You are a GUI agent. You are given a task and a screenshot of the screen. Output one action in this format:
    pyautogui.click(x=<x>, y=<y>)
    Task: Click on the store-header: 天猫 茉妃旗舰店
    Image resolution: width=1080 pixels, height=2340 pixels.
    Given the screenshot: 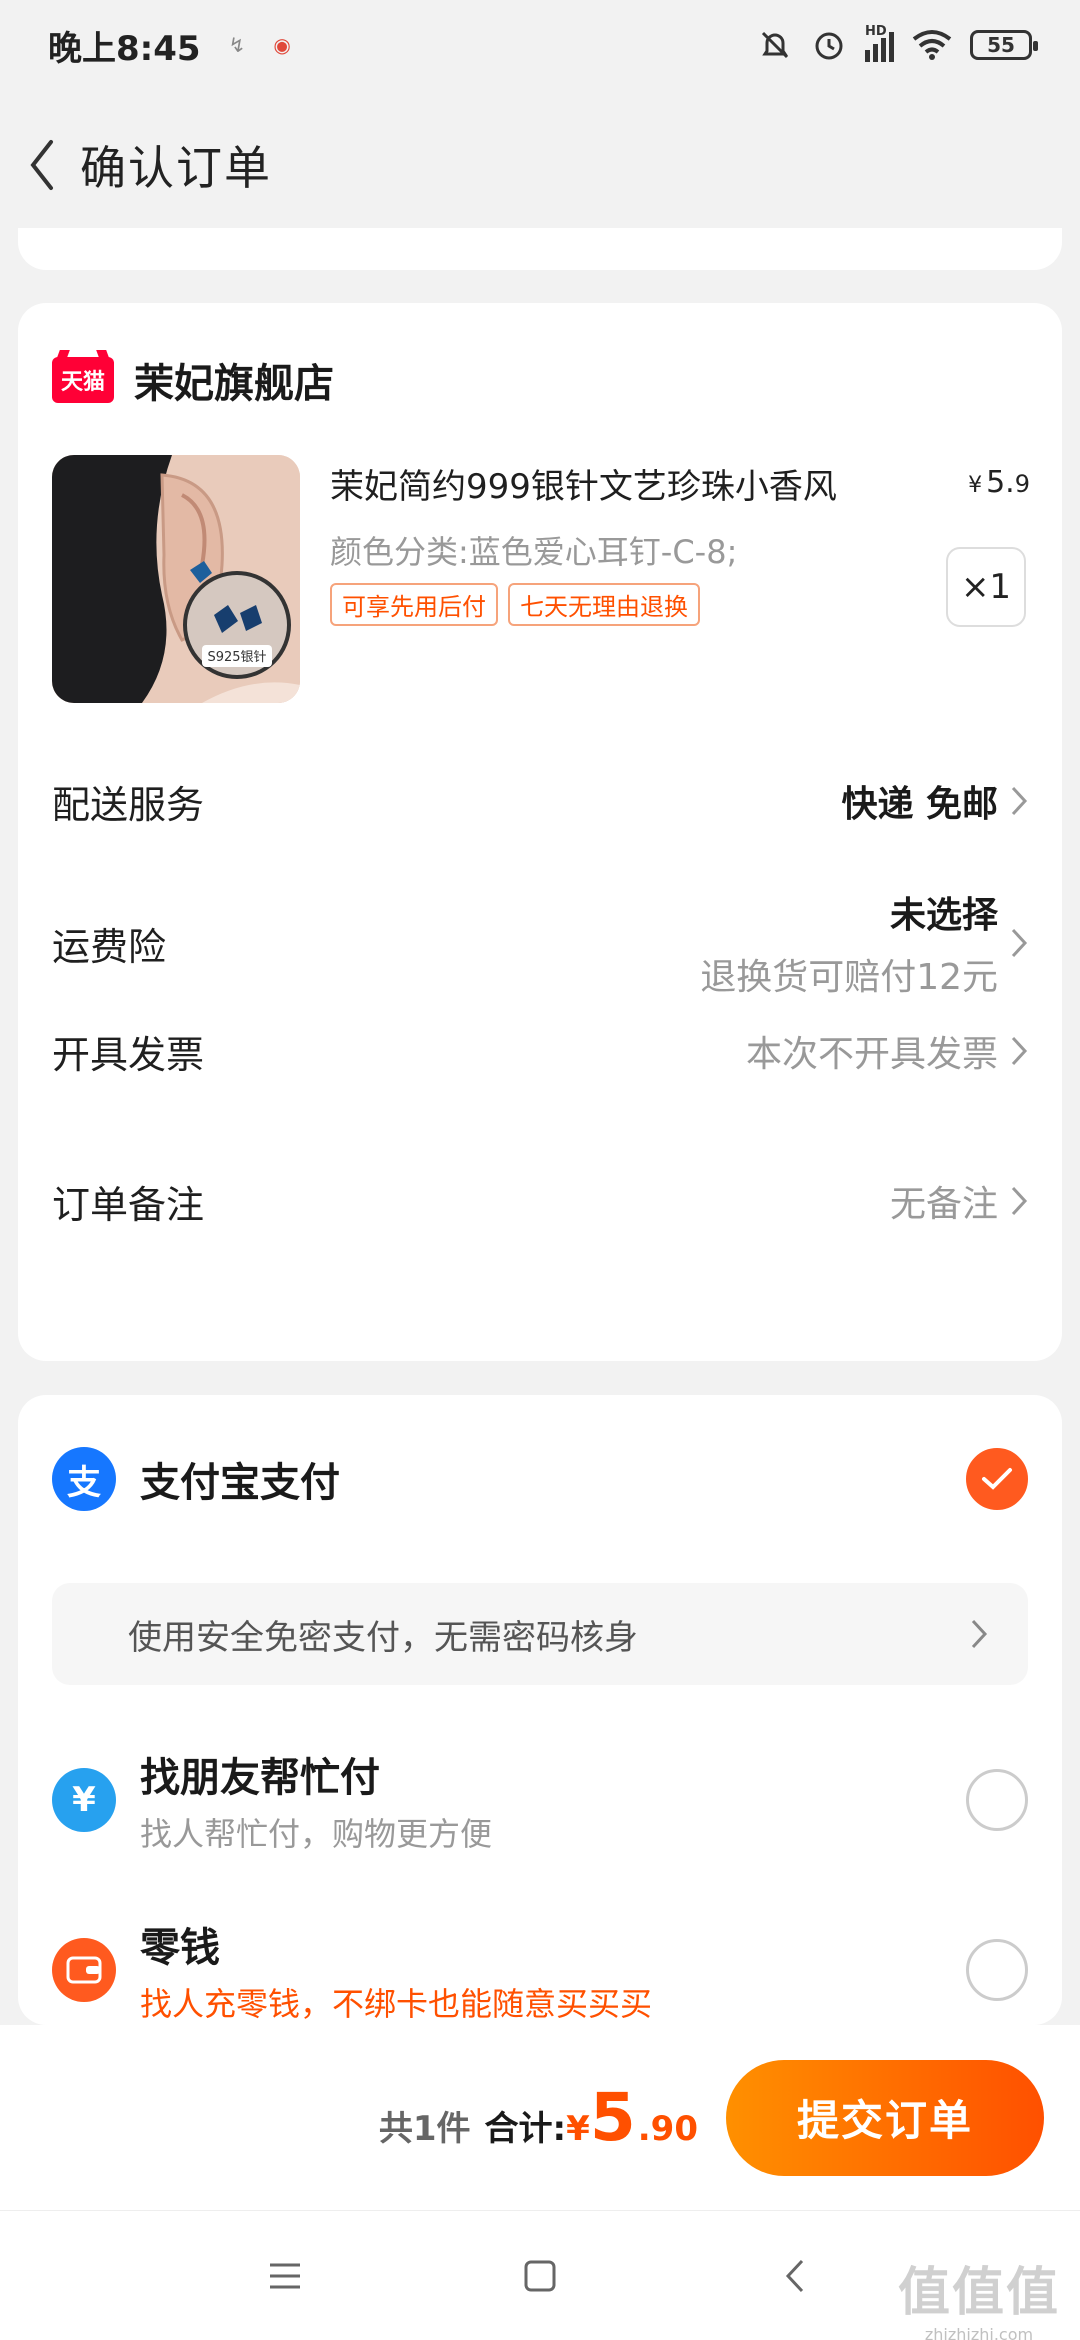 What is the action you would take?
    pyautogui.click(x=193, y=380)
    